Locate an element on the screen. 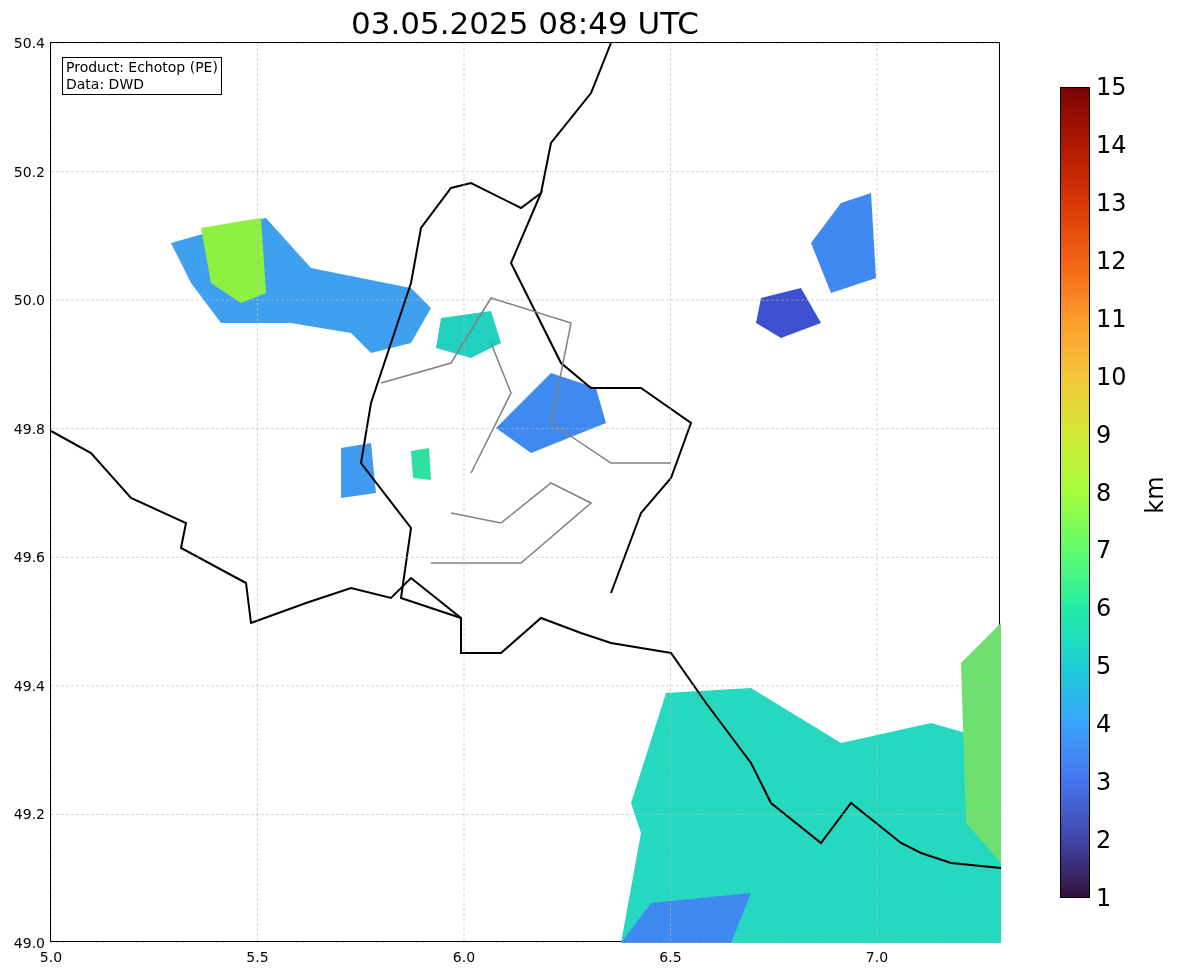  x-tick-label: 5.0 is located at coordinates (51, 957).